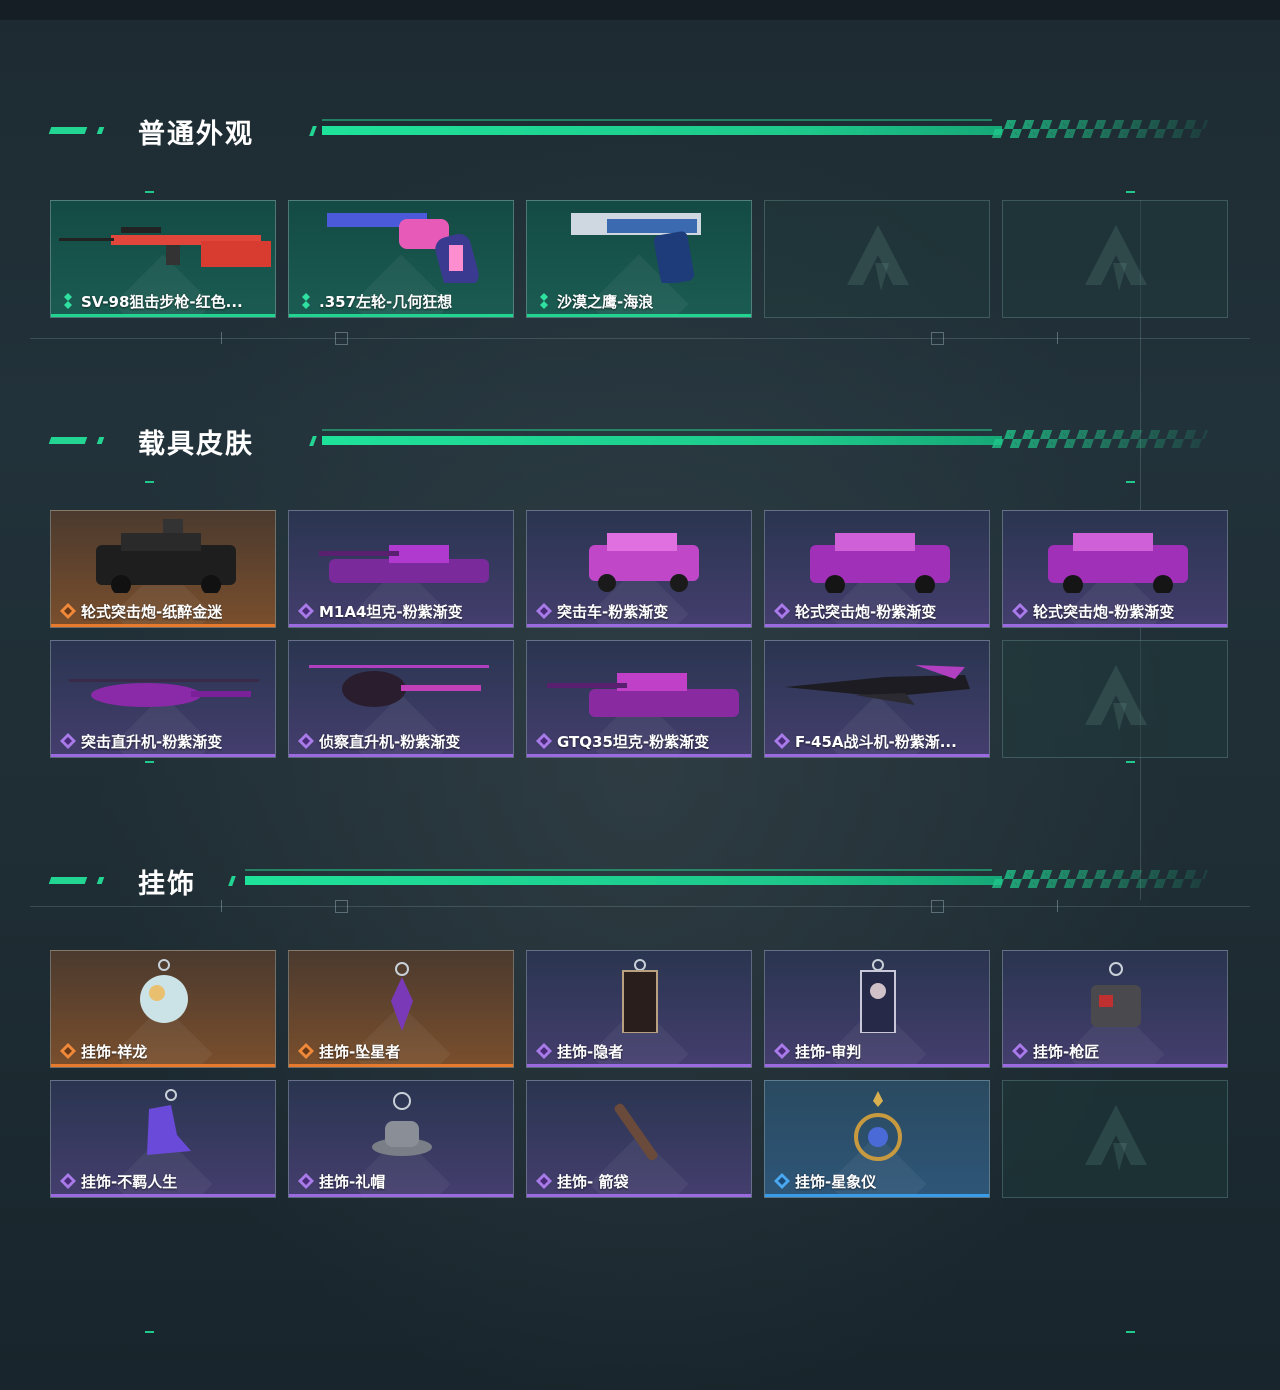 The width and height of the screenshot is (1280, 1390). I want to click on item-name: 轮式突击炮-粉紫渐变, so click(1104, 611).